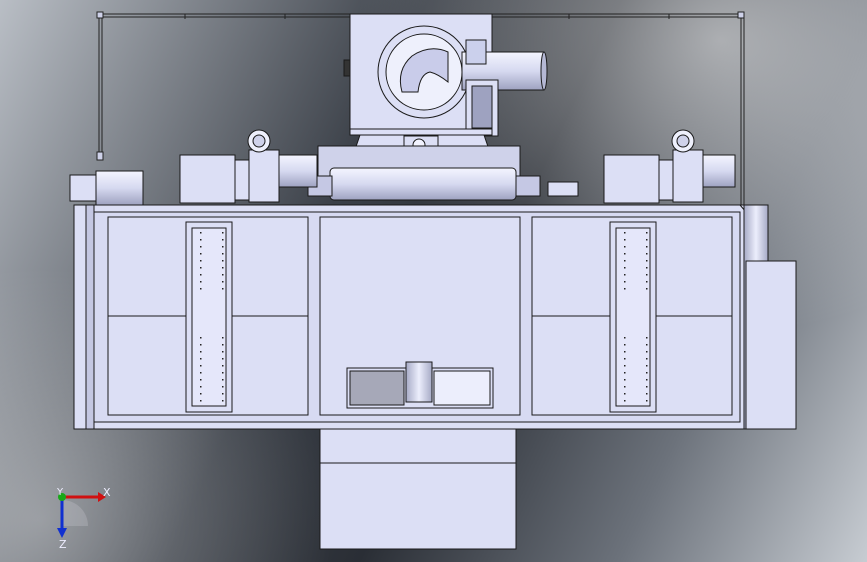  Describe the element at coordinates (719, 171) in the screenshot. I see `right-fan-duct` at that location.